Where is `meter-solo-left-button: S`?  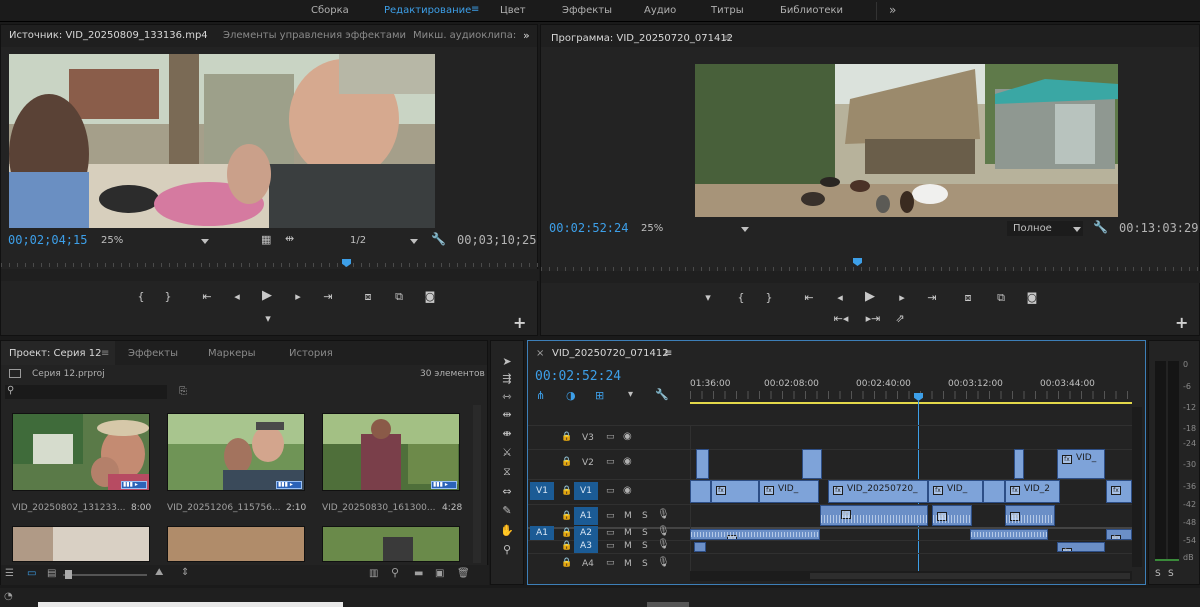 meter-solo-left-button: S is located at coordinates (1158, 574).